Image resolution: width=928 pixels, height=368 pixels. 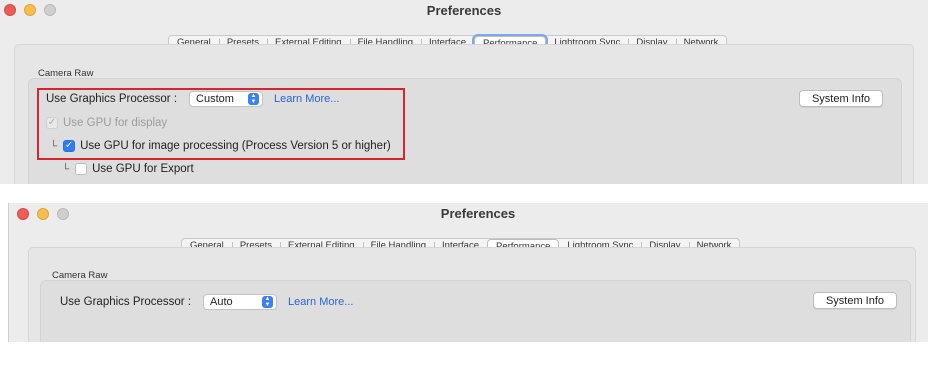 I want to click on gpu-select: Custom ▲ ▼, so click(x=226, y=99).